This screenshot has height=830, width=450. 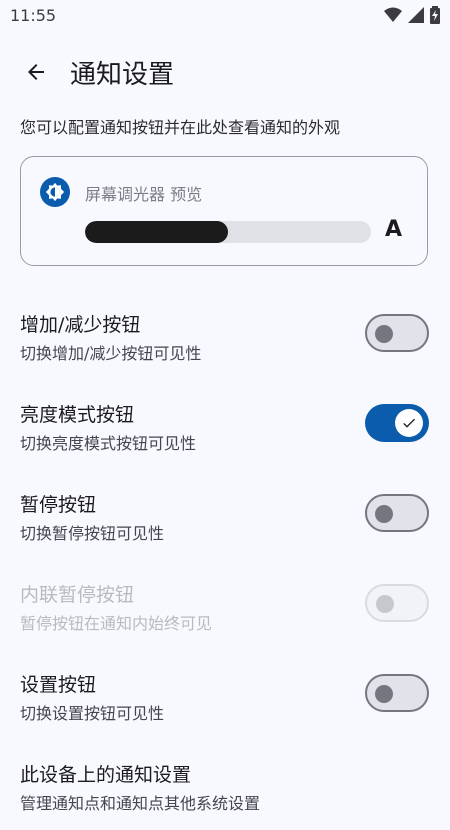 I want to click on status-time: 11:55, so click(x=33, y=15).